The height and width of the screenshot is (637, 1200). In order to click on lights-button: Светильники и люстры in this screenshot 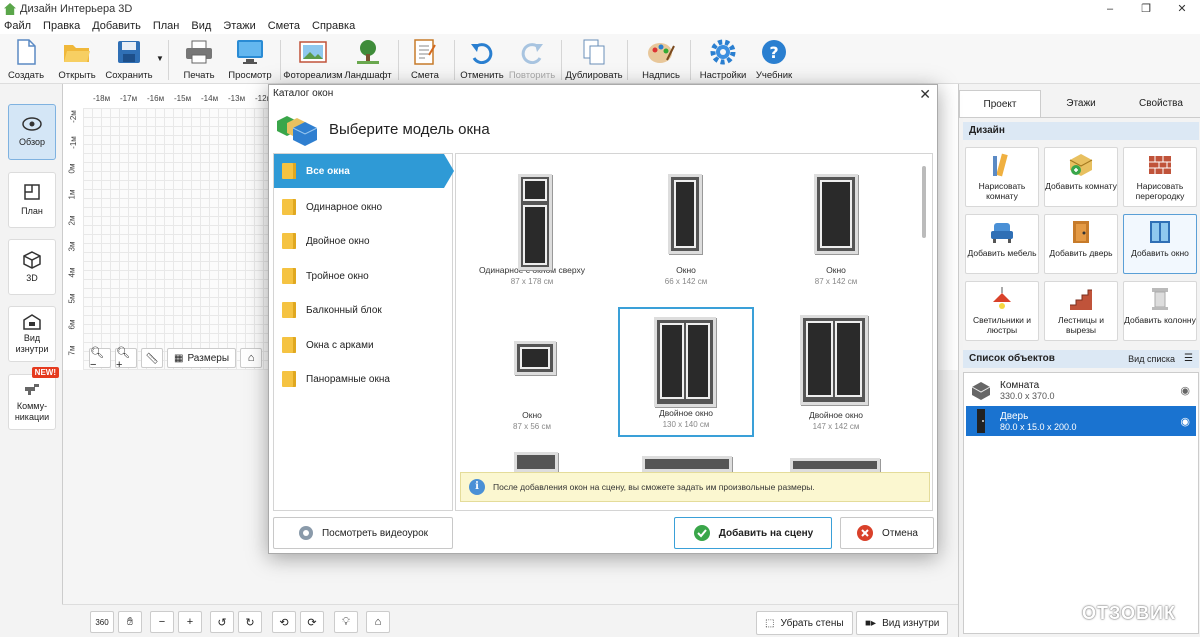, I will do `click(1002, 311)`.